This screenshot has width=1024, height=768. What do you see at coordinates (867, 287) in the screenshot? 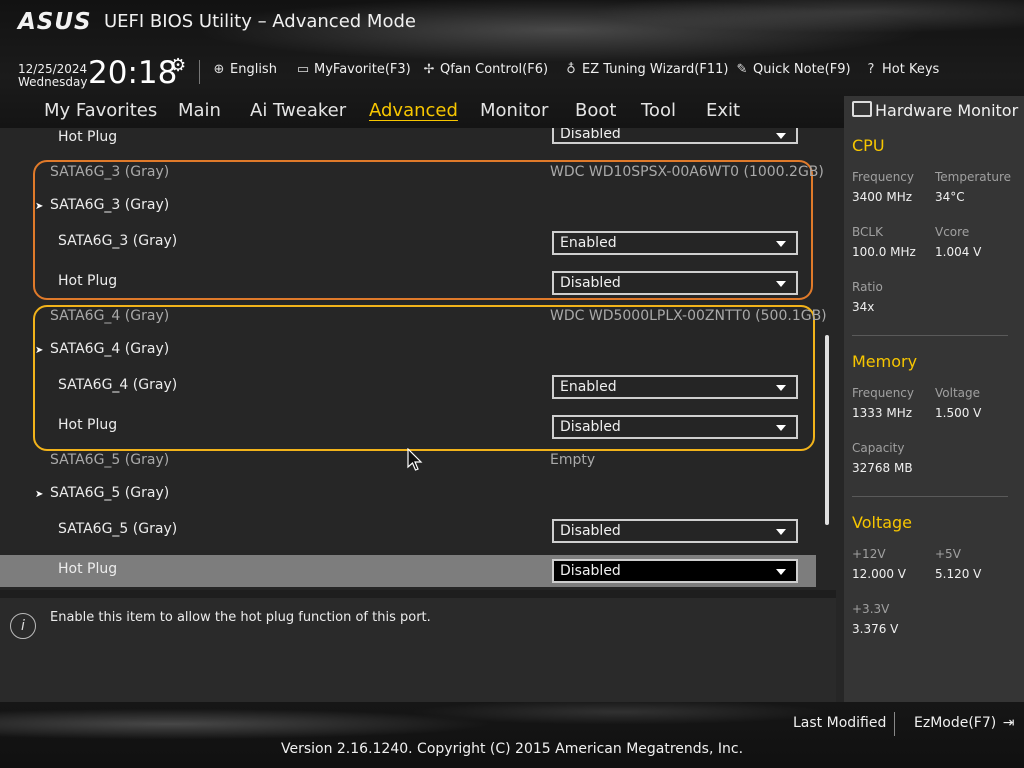
I see `ratio-label: Ratio` at bounding box center [867, 287].